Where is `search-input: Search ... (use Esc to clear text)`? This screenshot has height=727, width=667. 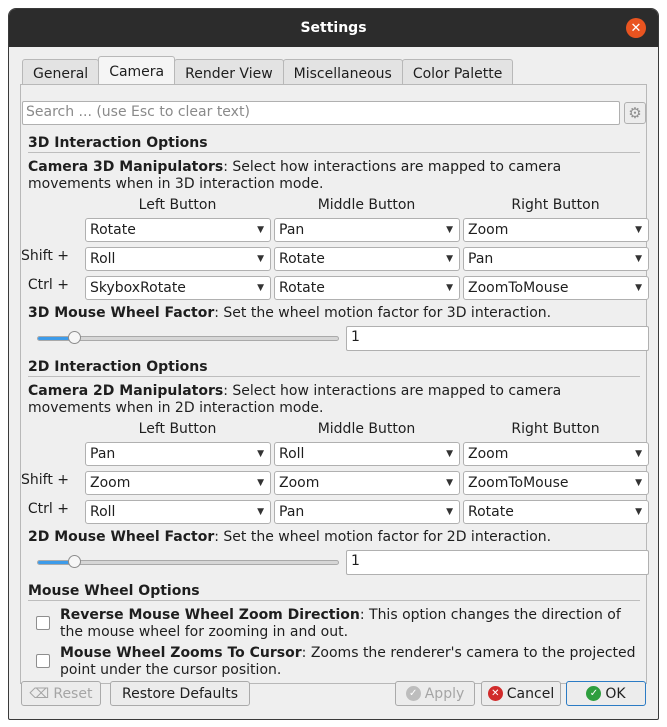 search-input: Search ... (use Esc to clear text) is located at coordinates (321, 113).